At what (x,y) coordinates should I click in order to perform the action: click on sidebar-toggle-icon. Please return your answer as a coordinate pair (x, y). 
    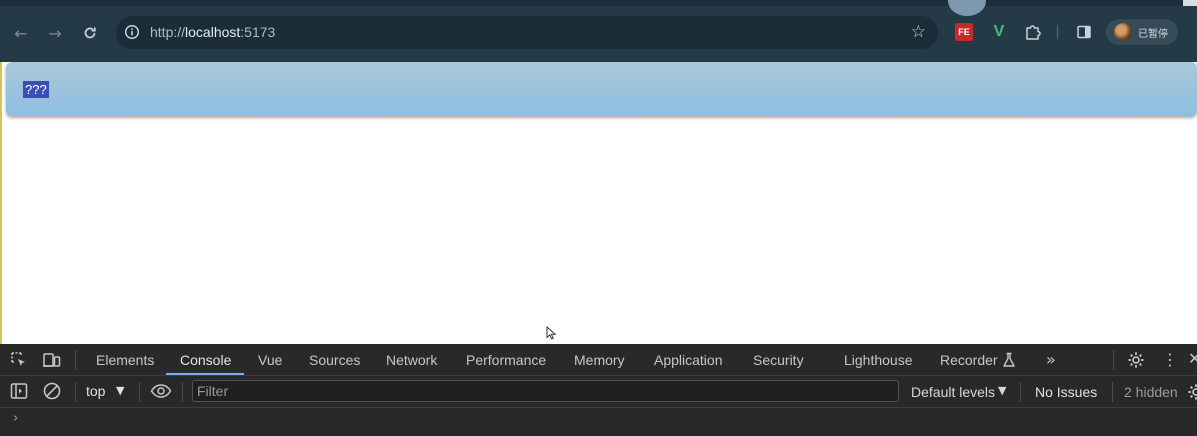
    Looking at the image, I should click on (19, 391).